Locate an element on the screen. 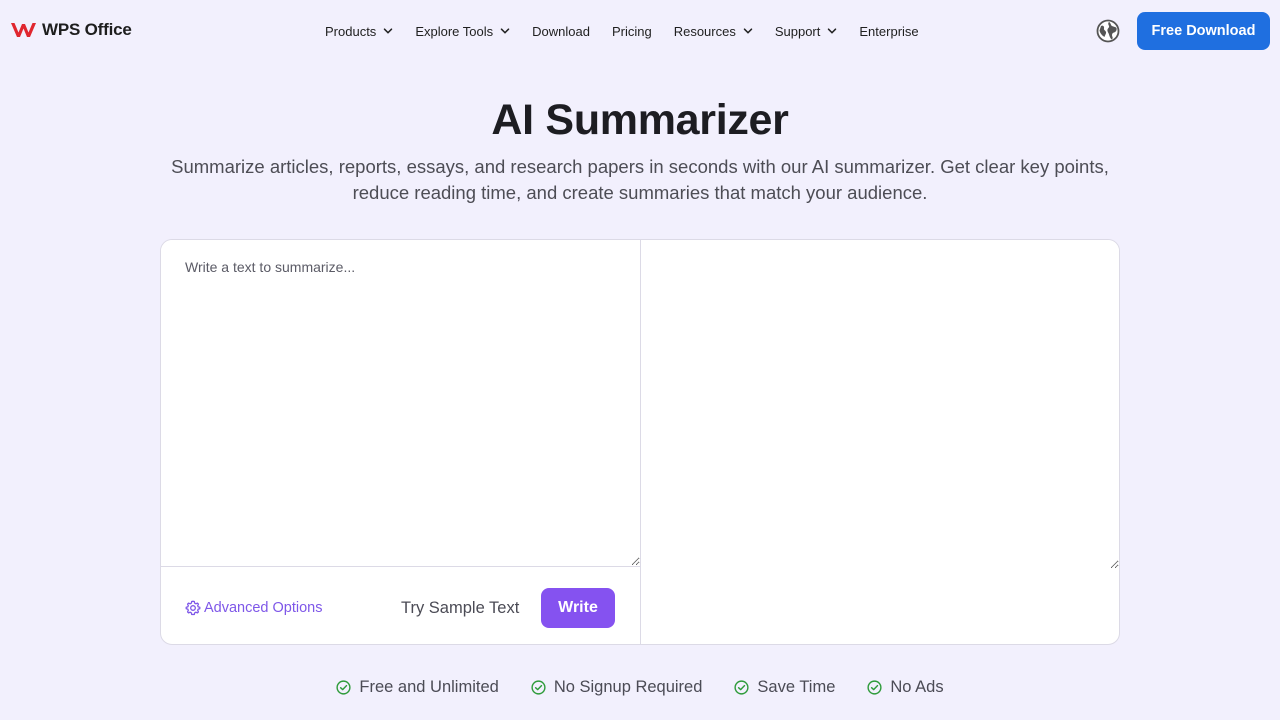 The width and height of the screenshot is (1280, 720). wps-logo: WPS Office is located at coordinates (71, 30).